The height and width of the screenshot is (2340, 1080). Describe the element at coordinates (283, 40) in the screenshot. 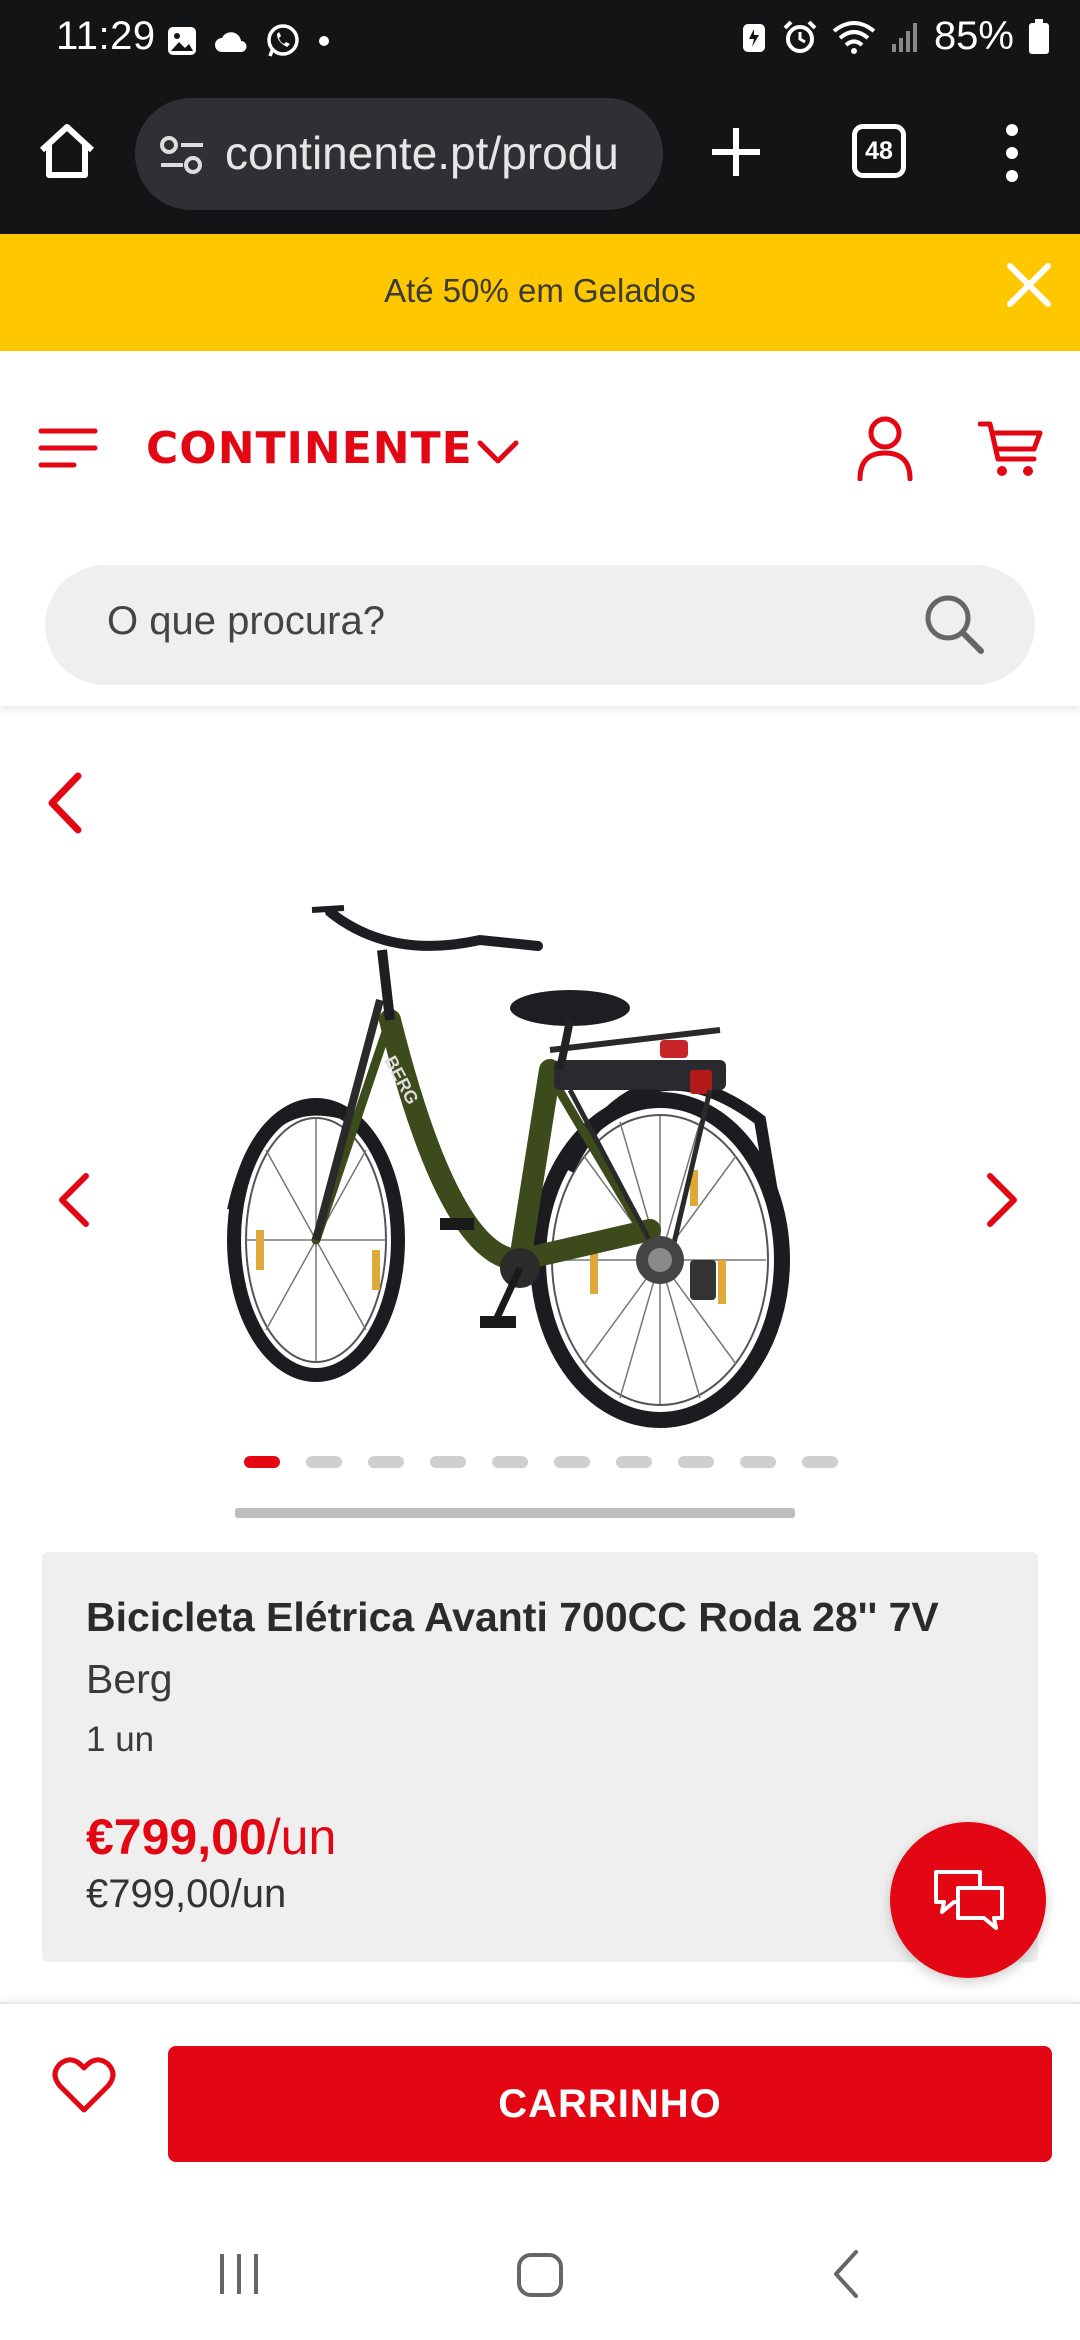

I see `whatsapp-icon` at that location.